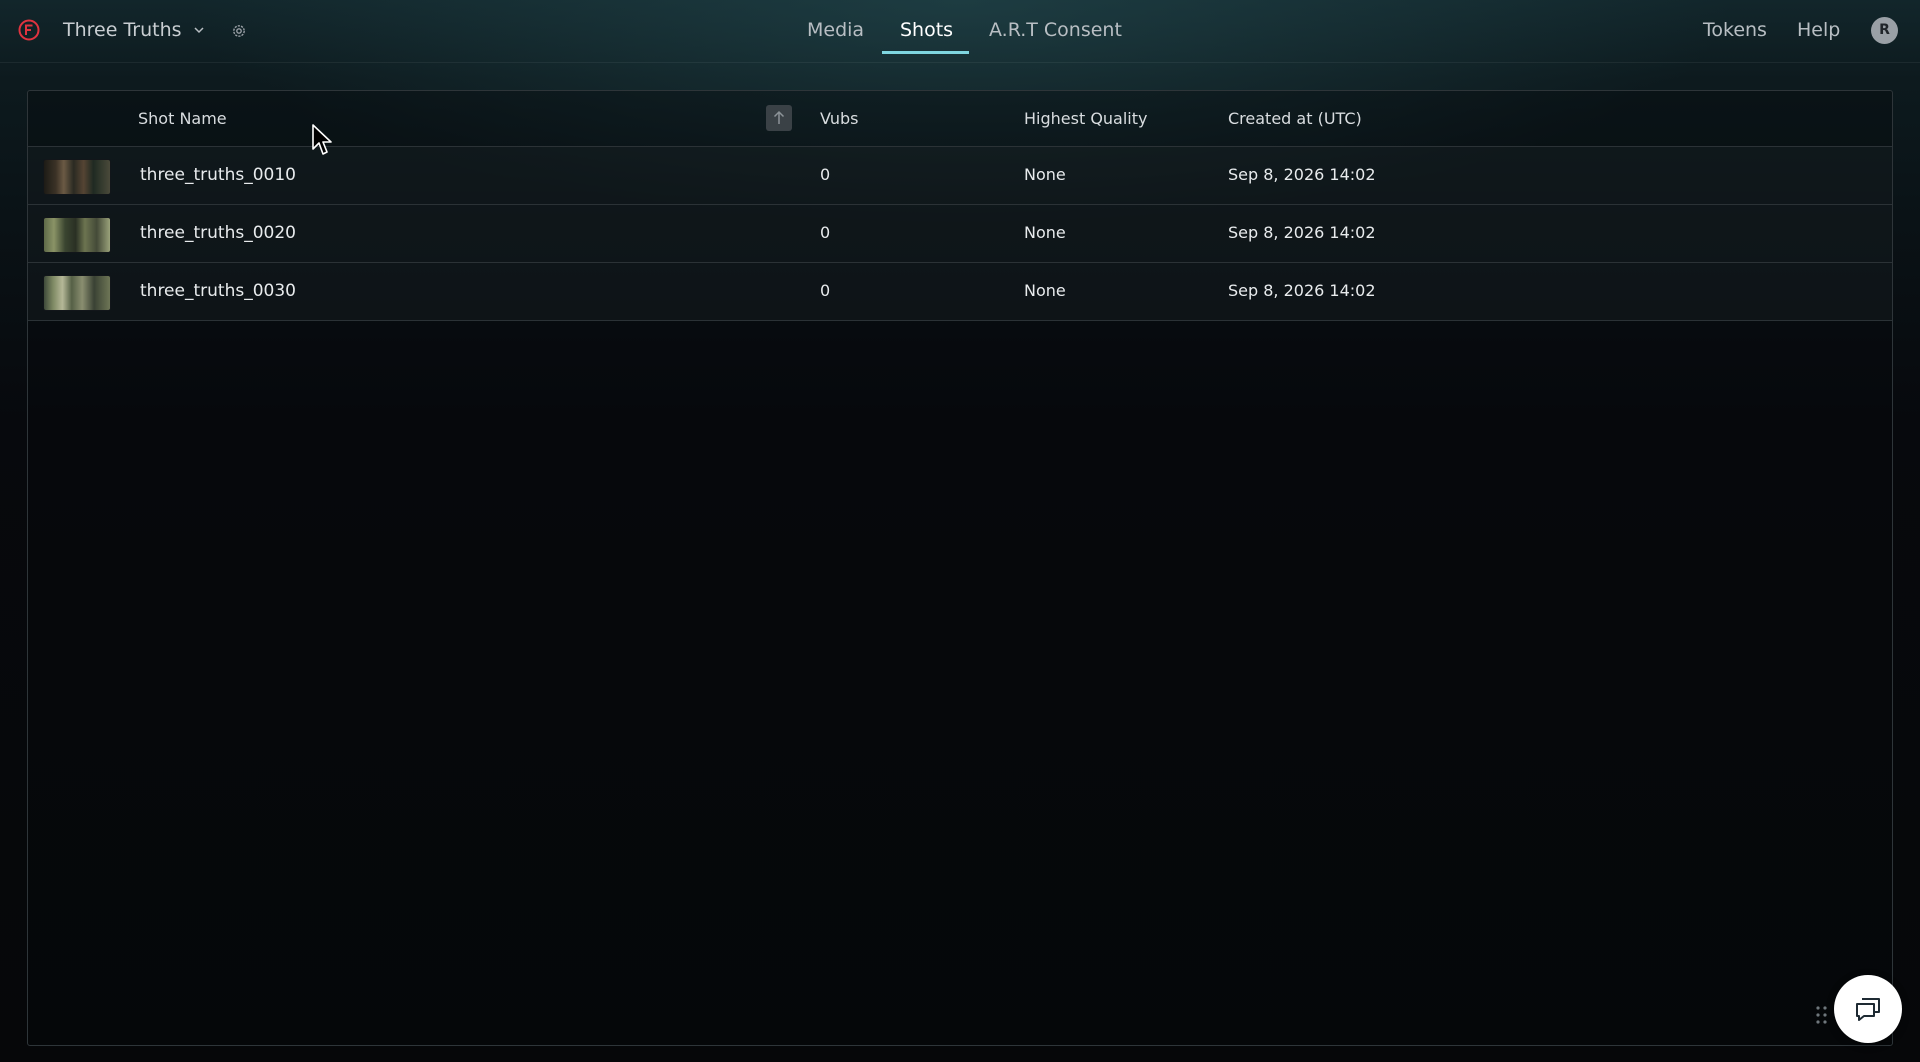 This screenshot has height=1062, width=1920. What do you see at coordinates (322, 139) in the screenshot?
I see `mouse-pointer-icon` at bounding box center [322, 139].